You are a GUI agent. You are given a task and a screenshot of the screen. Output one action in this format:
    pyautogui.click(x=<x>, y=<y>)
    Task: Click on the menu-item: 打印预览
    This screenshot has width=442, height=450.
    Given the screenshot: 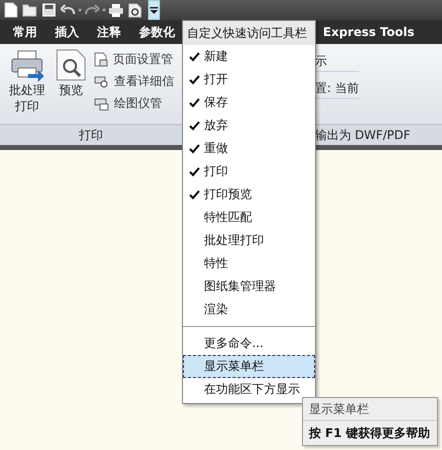 What is the action you would take?
    pyautogui.click(x=249, y=194)
    